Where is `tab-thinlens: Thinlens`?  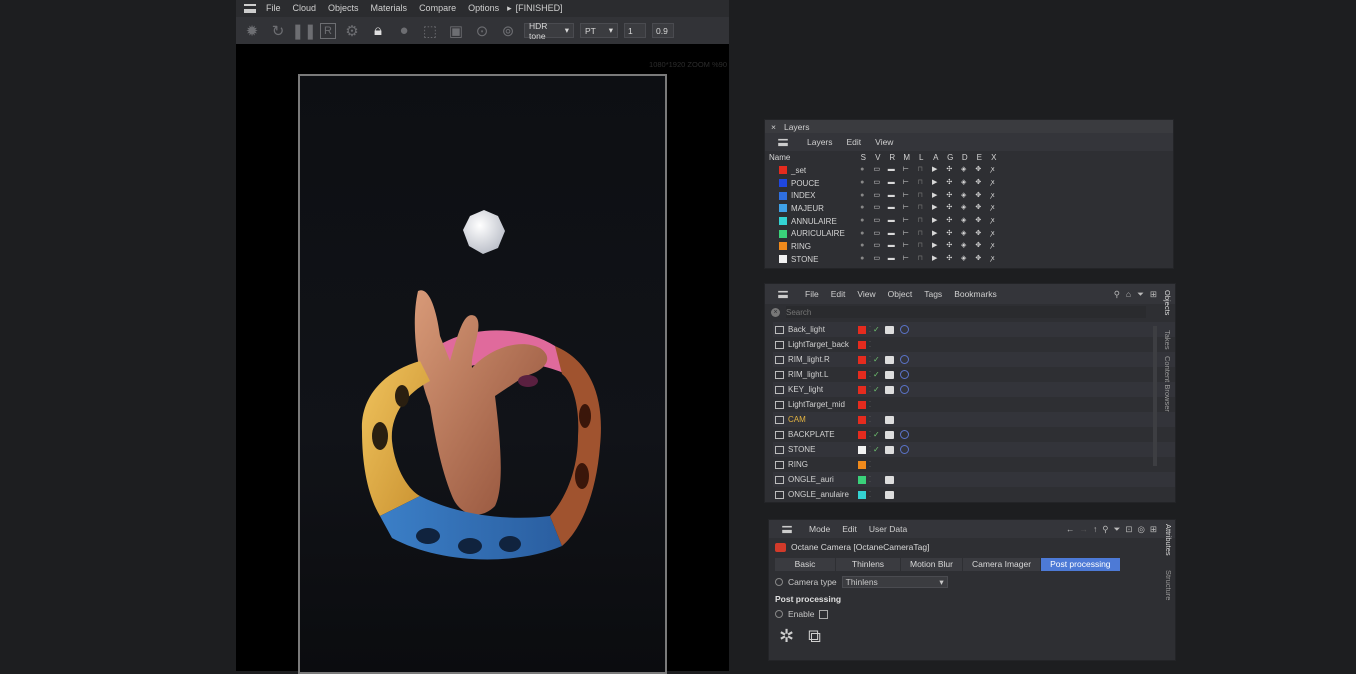 tab-thinlens: Thinlens is located at coordinates (868, 564).